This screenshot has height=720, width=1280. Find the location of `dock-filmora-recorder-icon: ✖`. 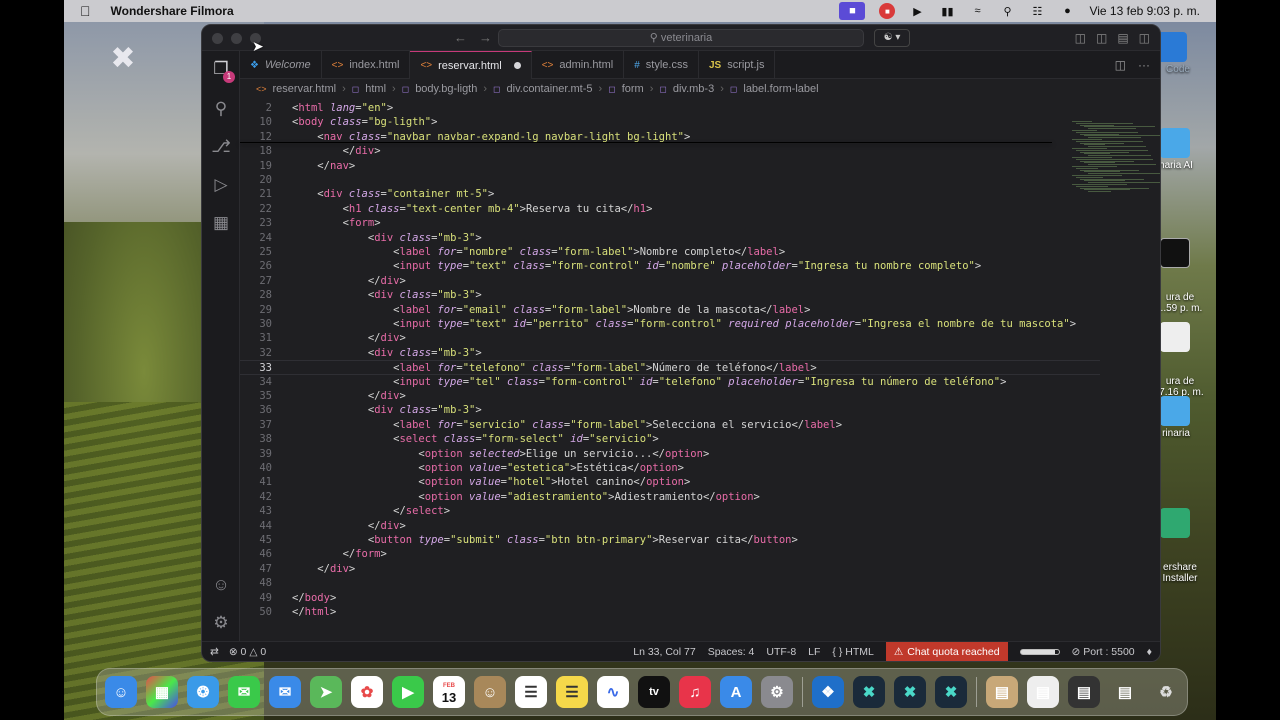

dock-filmora-recorder-icon: ✖ is located at coordinates (910, 692).